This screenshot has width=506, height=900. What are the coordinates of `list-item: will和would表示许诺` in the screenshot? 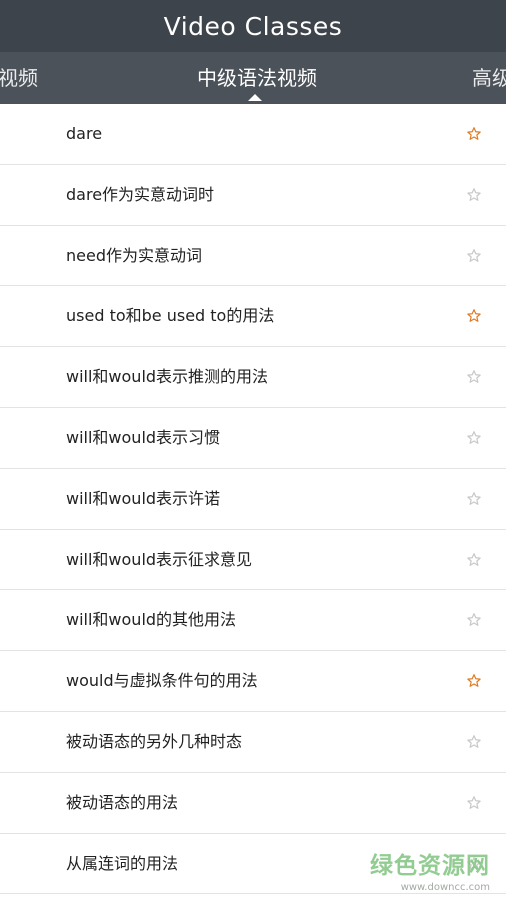 It's located at (253, 499).